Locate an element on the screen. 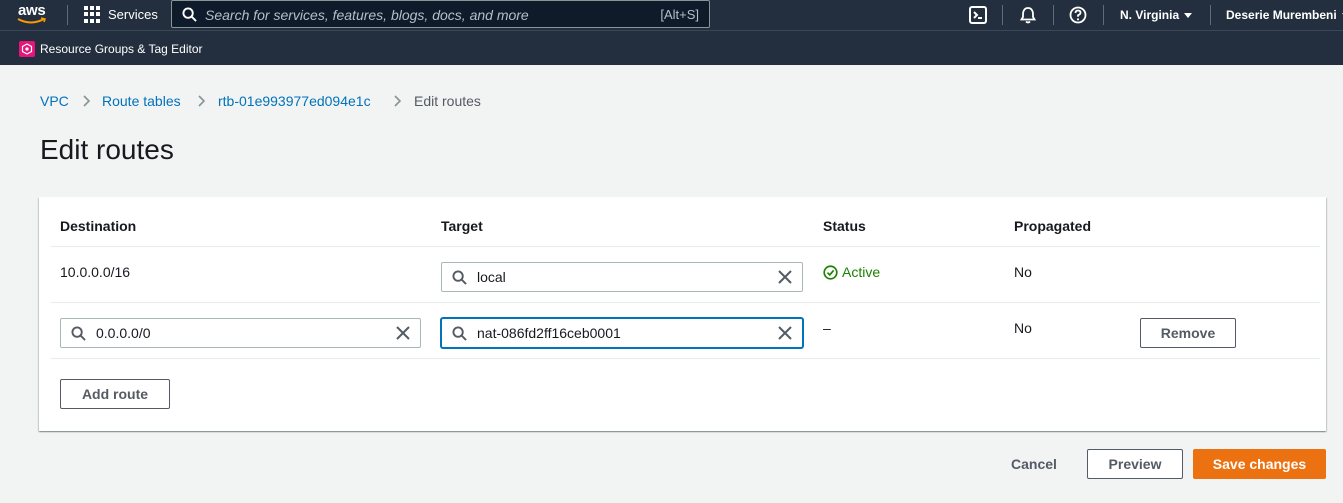  region-label: N. Virginia is located at coordinates (1150, 15).